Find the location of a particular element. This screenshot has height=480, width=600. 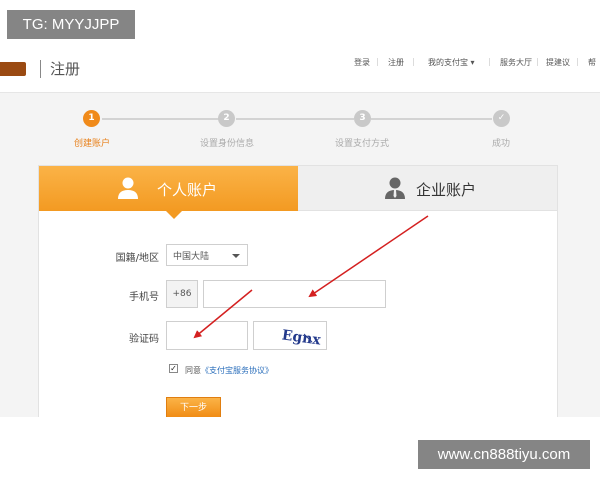

tab-personal-account: 个人账户 is located at coordinates (168, 192).